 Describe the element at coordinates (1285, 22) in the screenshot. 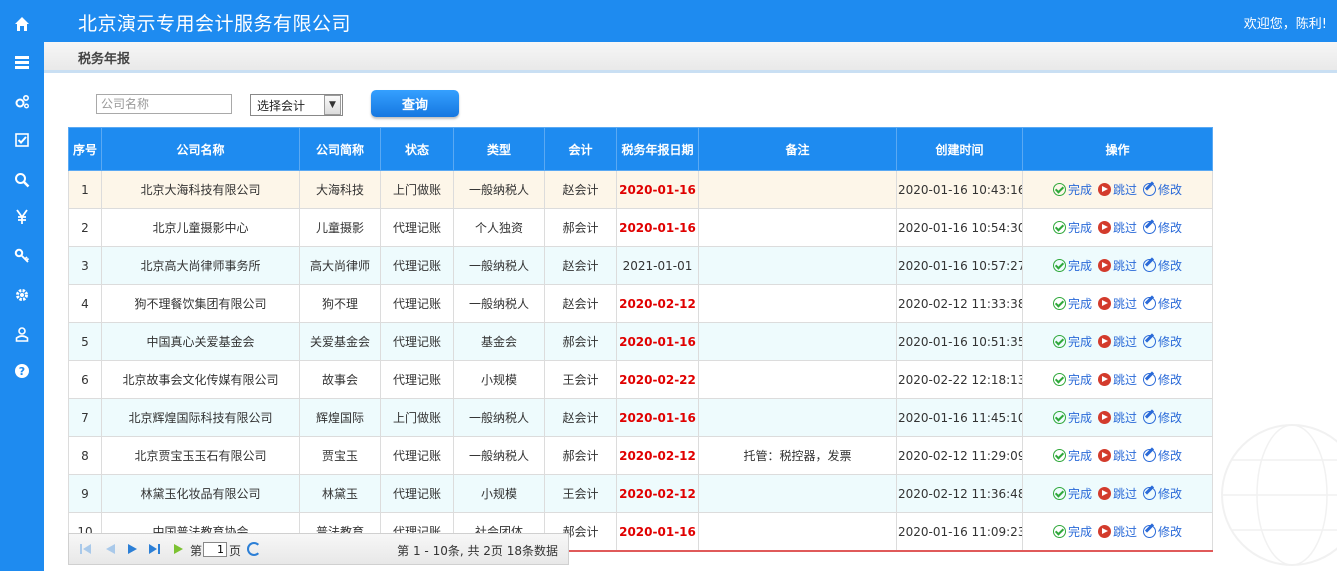

I see `welcome-message: 欢迎您，陈利!` at that location.